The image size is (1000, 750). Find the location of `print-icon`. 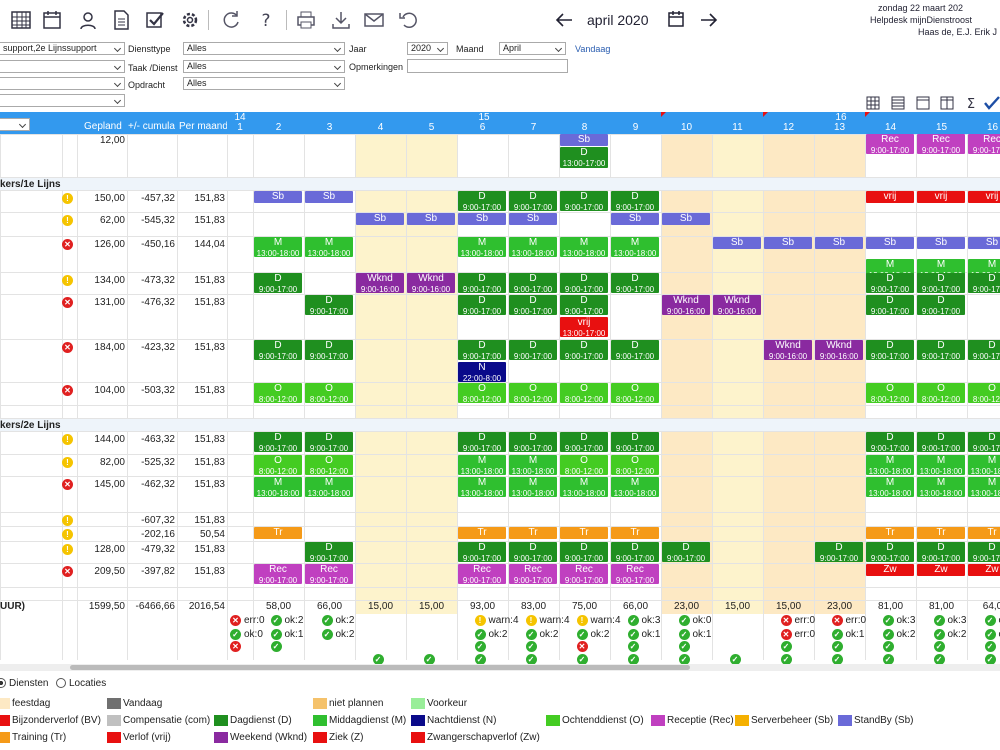

print-icon is located at coordinates (306, 20).